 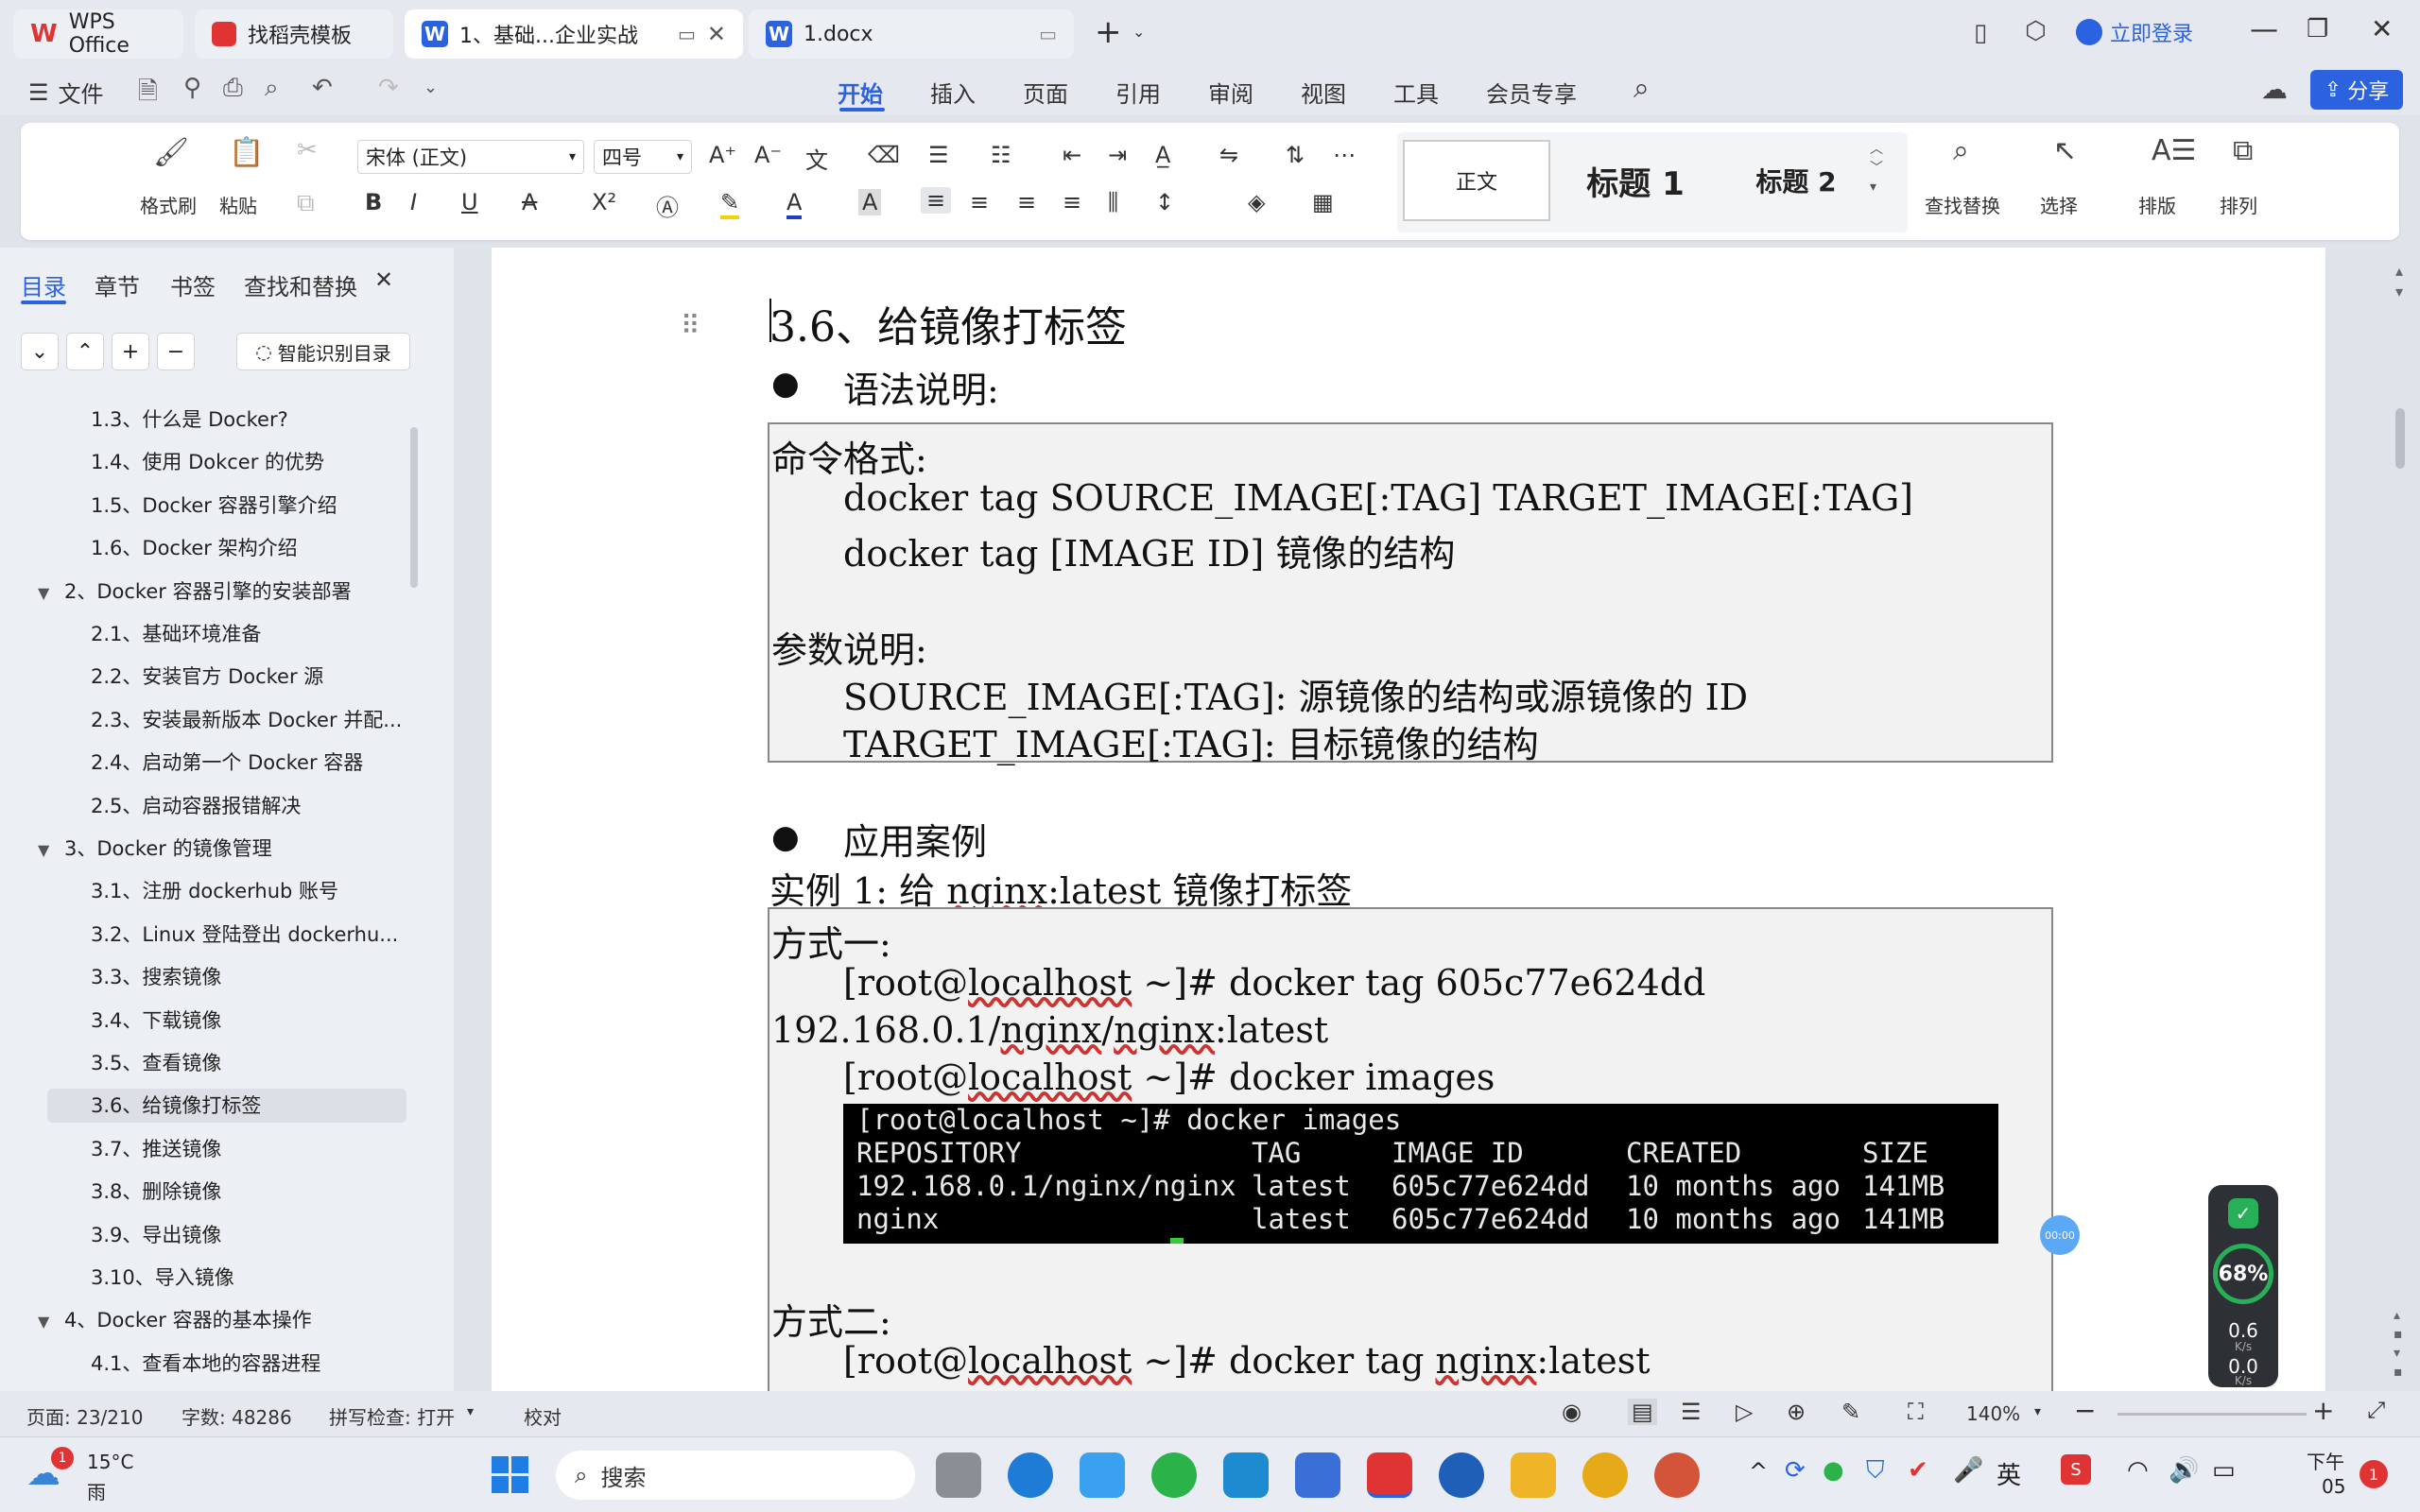 What do you see at coordinates (2264, 29) in the screenshot?
I see `minimize-icon: —` at bounding box center [2264, 29].